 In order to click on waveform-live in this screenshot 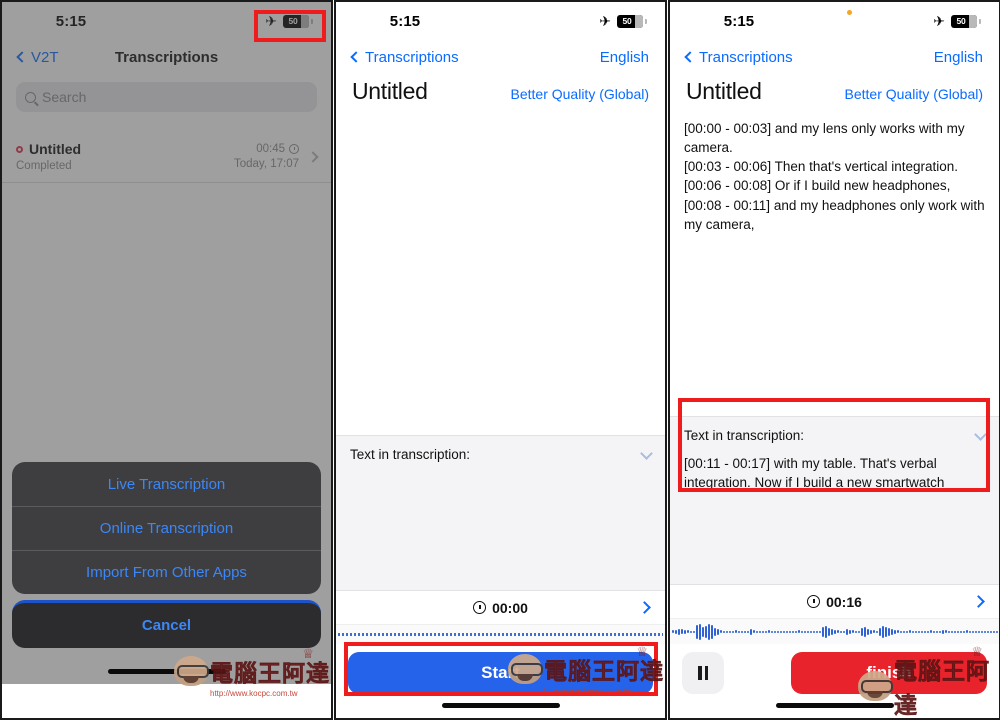, I will do `click(834, 631)`.